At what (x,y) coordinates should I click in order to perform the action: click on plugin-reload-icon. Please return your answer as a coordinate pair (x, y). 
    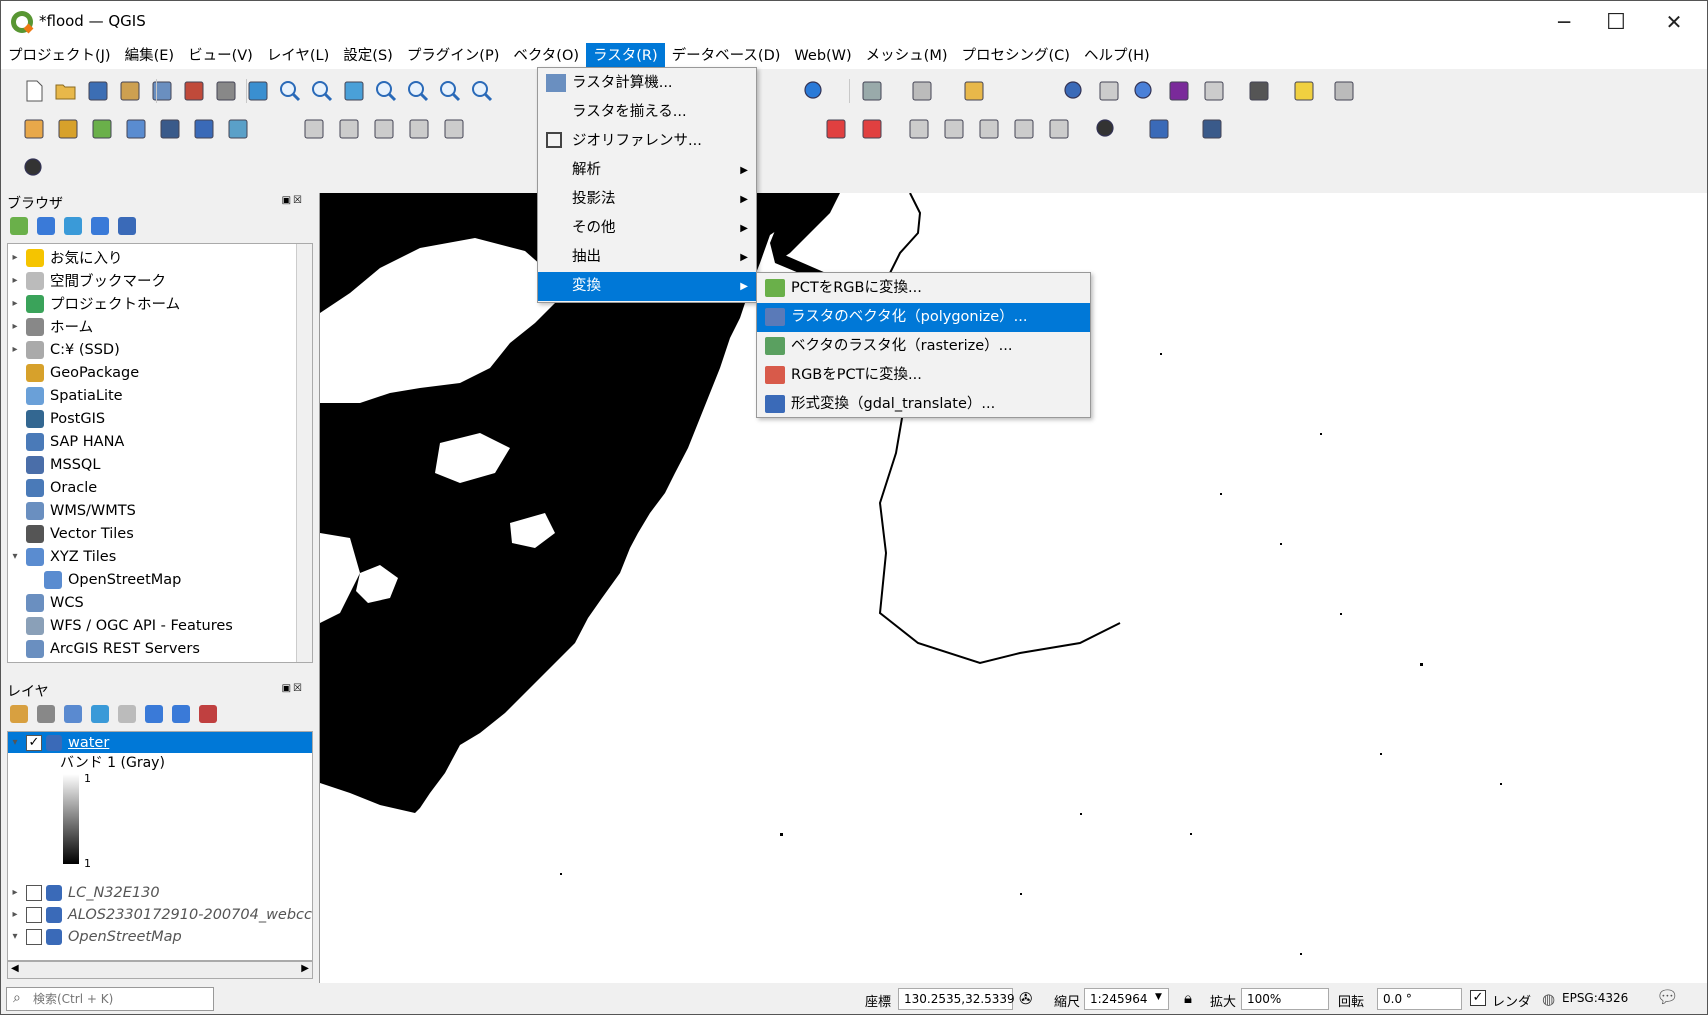
    Looking at the image, I should click on (34, 168).